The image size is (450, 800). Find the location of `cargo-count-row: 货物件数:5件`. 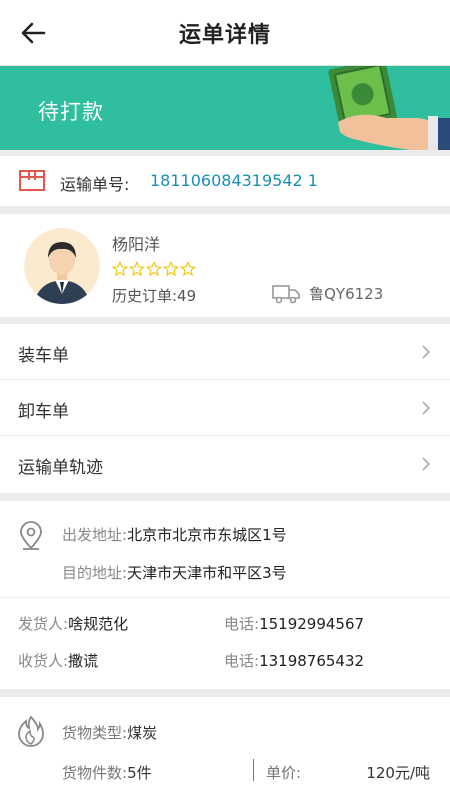

cargo-count-row: 货物件数:5件 is located at coordinates (107, 772).